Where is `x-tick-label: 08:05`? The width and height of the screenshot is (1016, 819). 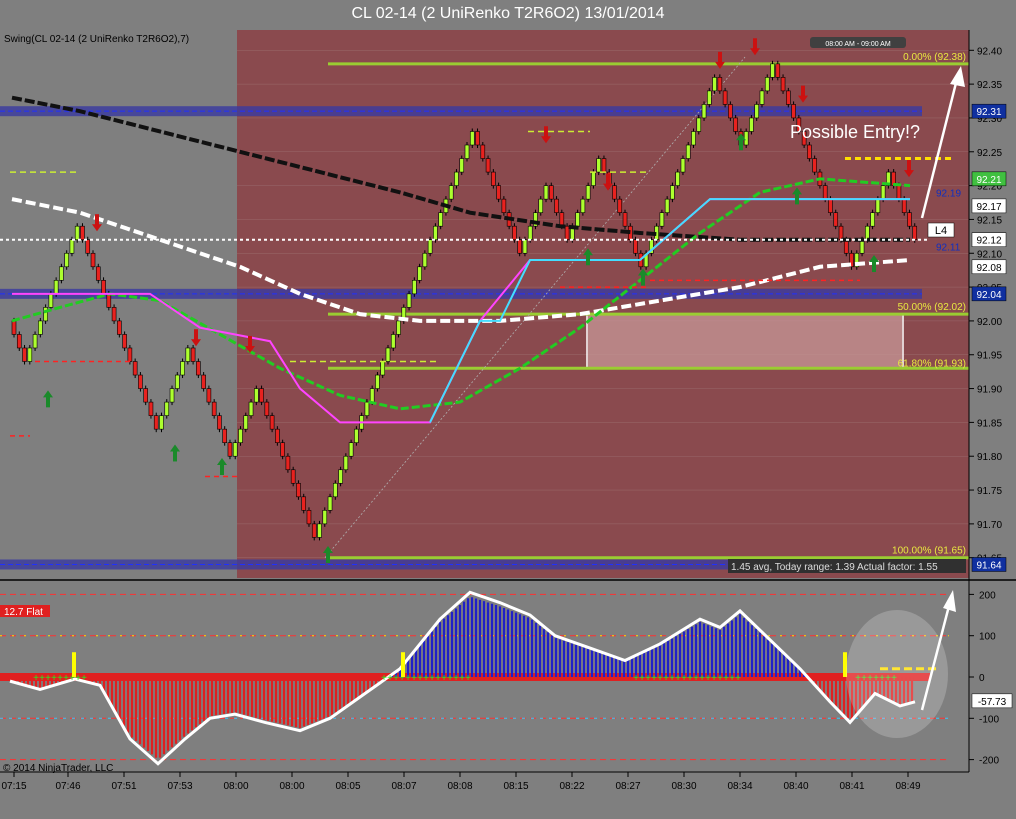
x-tick-label: 08:05 is located at coordinates (347, 786).